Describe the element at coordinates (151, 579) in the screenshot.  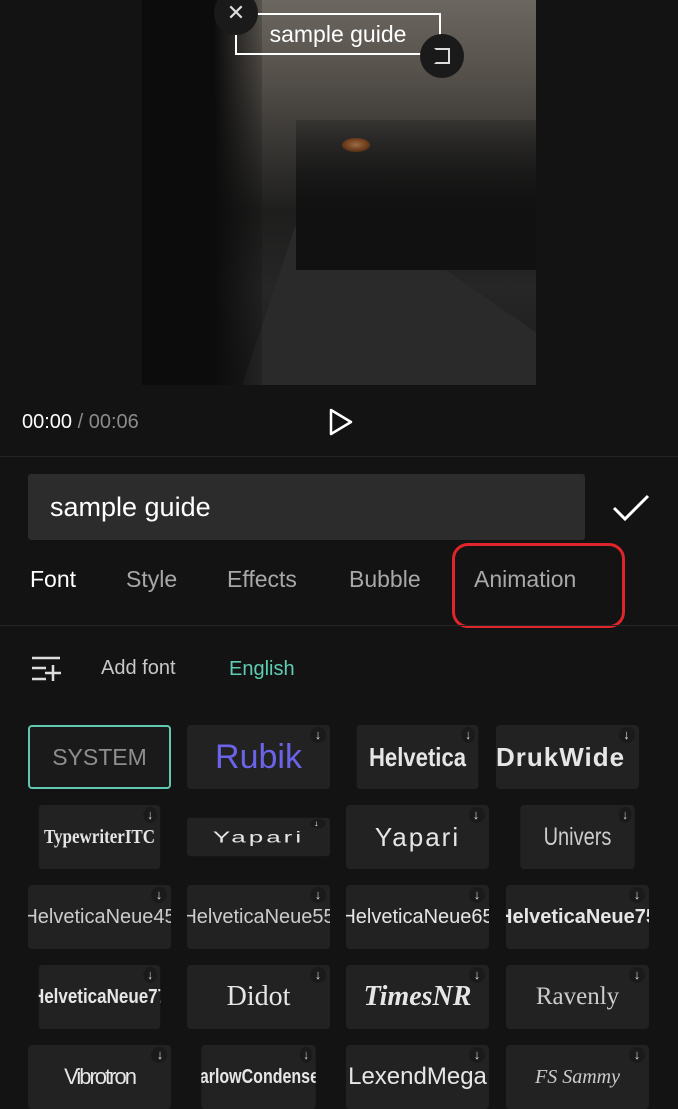
I see `tab-style: Style` at that location.